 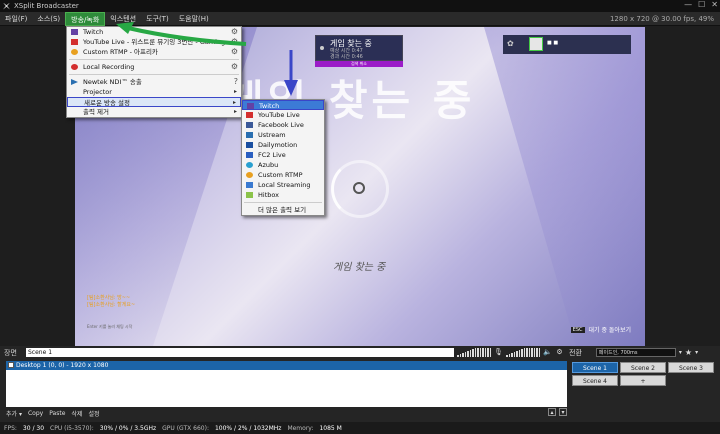 What do you see at coordinates (85, 18) in the screenshot?
I see `menu-broadcast: 방송/녹화` at bounding box center [85, 18].